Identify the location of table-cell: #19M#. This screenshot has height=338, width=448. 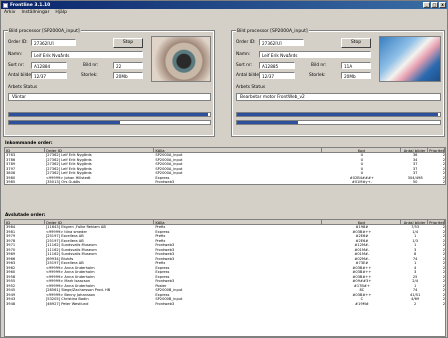
(362, 303).